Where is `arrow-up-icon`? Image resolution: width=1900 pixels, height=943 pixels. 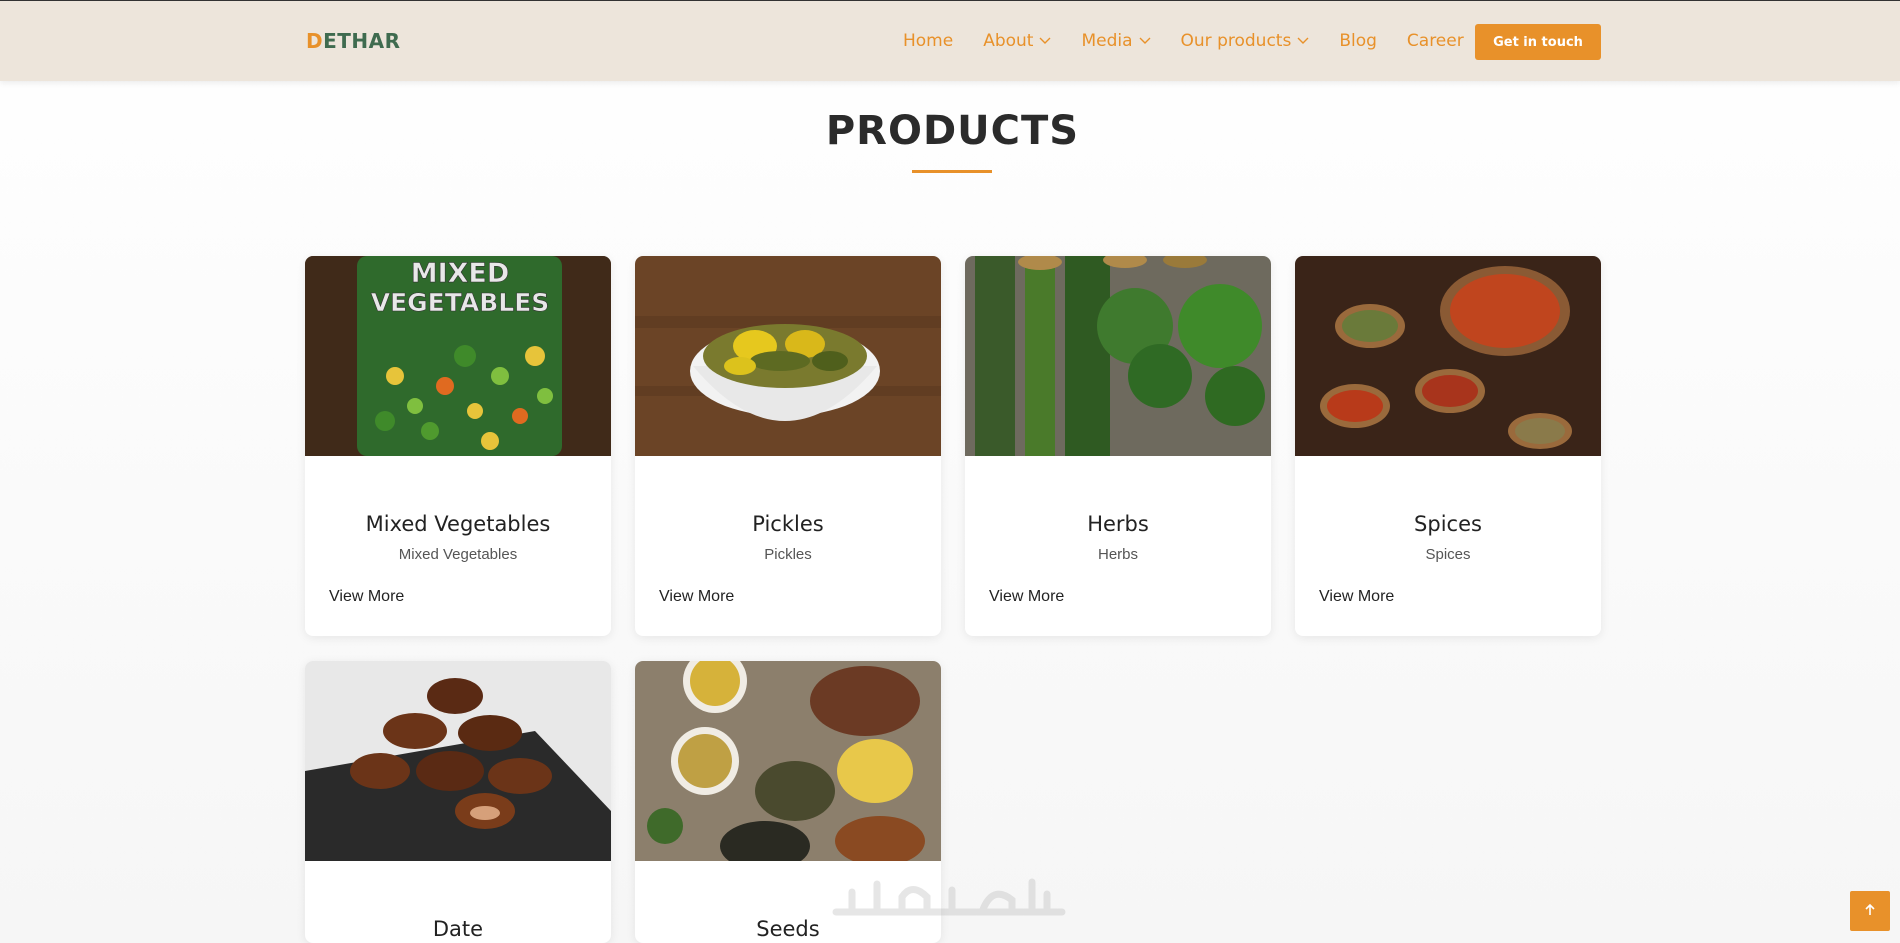 arrow-up-icon is located at coordinates (1870, 909).